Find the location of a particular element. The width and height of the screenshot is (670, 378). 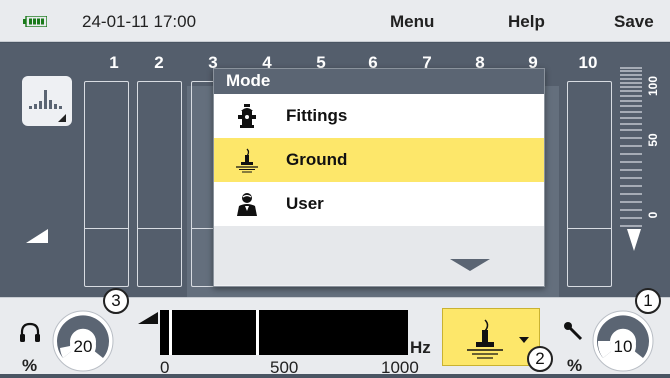

battery-icon is located at coordinates (35, 21).